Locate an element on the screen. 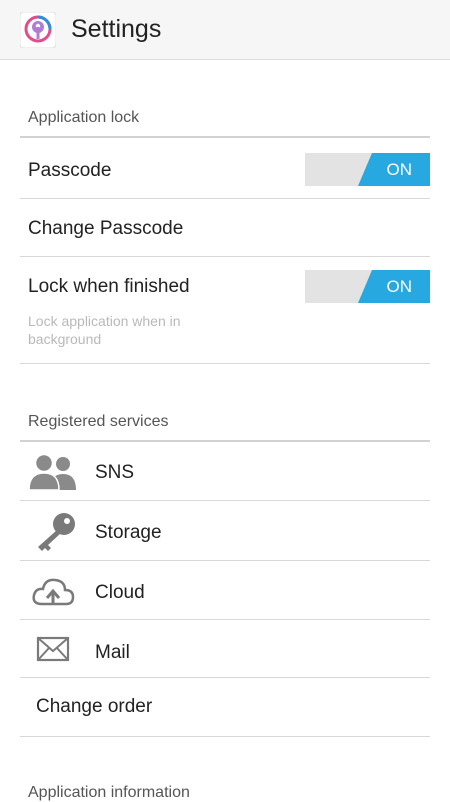  lock-when-finished-description: Lock application when in background is located at coordinates (104, 330).